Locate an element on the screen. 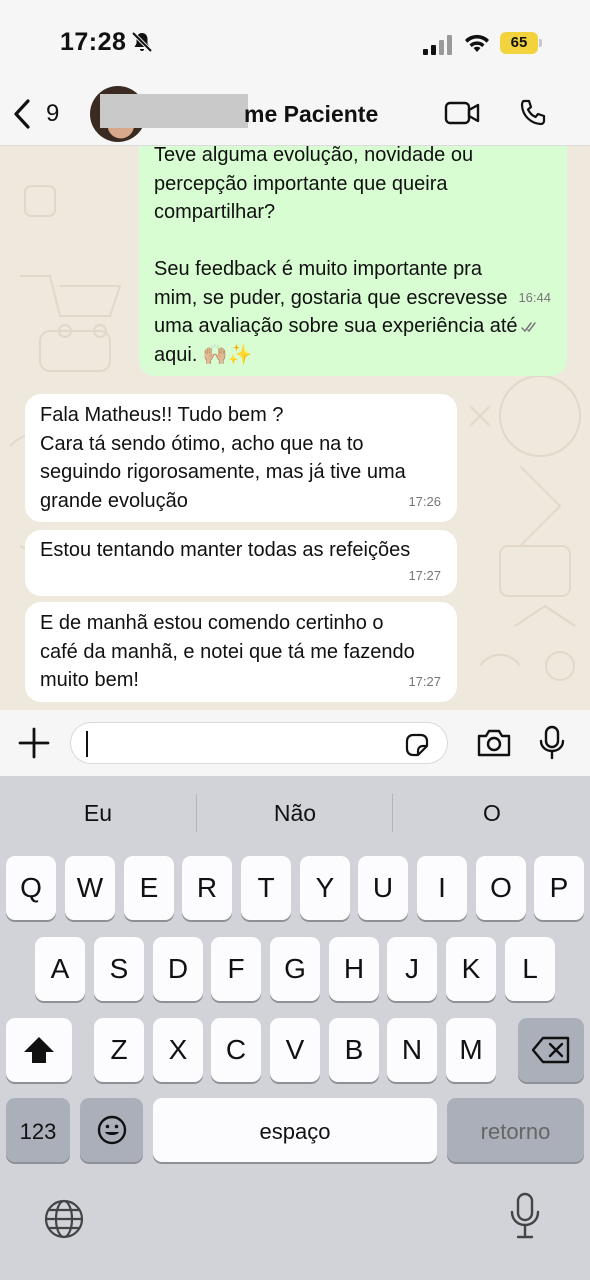 The image size is (590, 1280). key-w: W is located at coordinates (90, 888).